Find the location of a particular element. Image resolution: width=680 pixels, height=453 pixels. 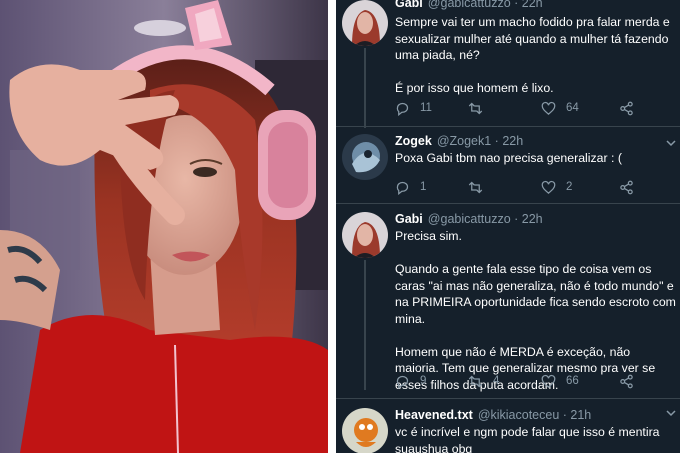

reply-button: 1 is located at coordinates (410, 187).